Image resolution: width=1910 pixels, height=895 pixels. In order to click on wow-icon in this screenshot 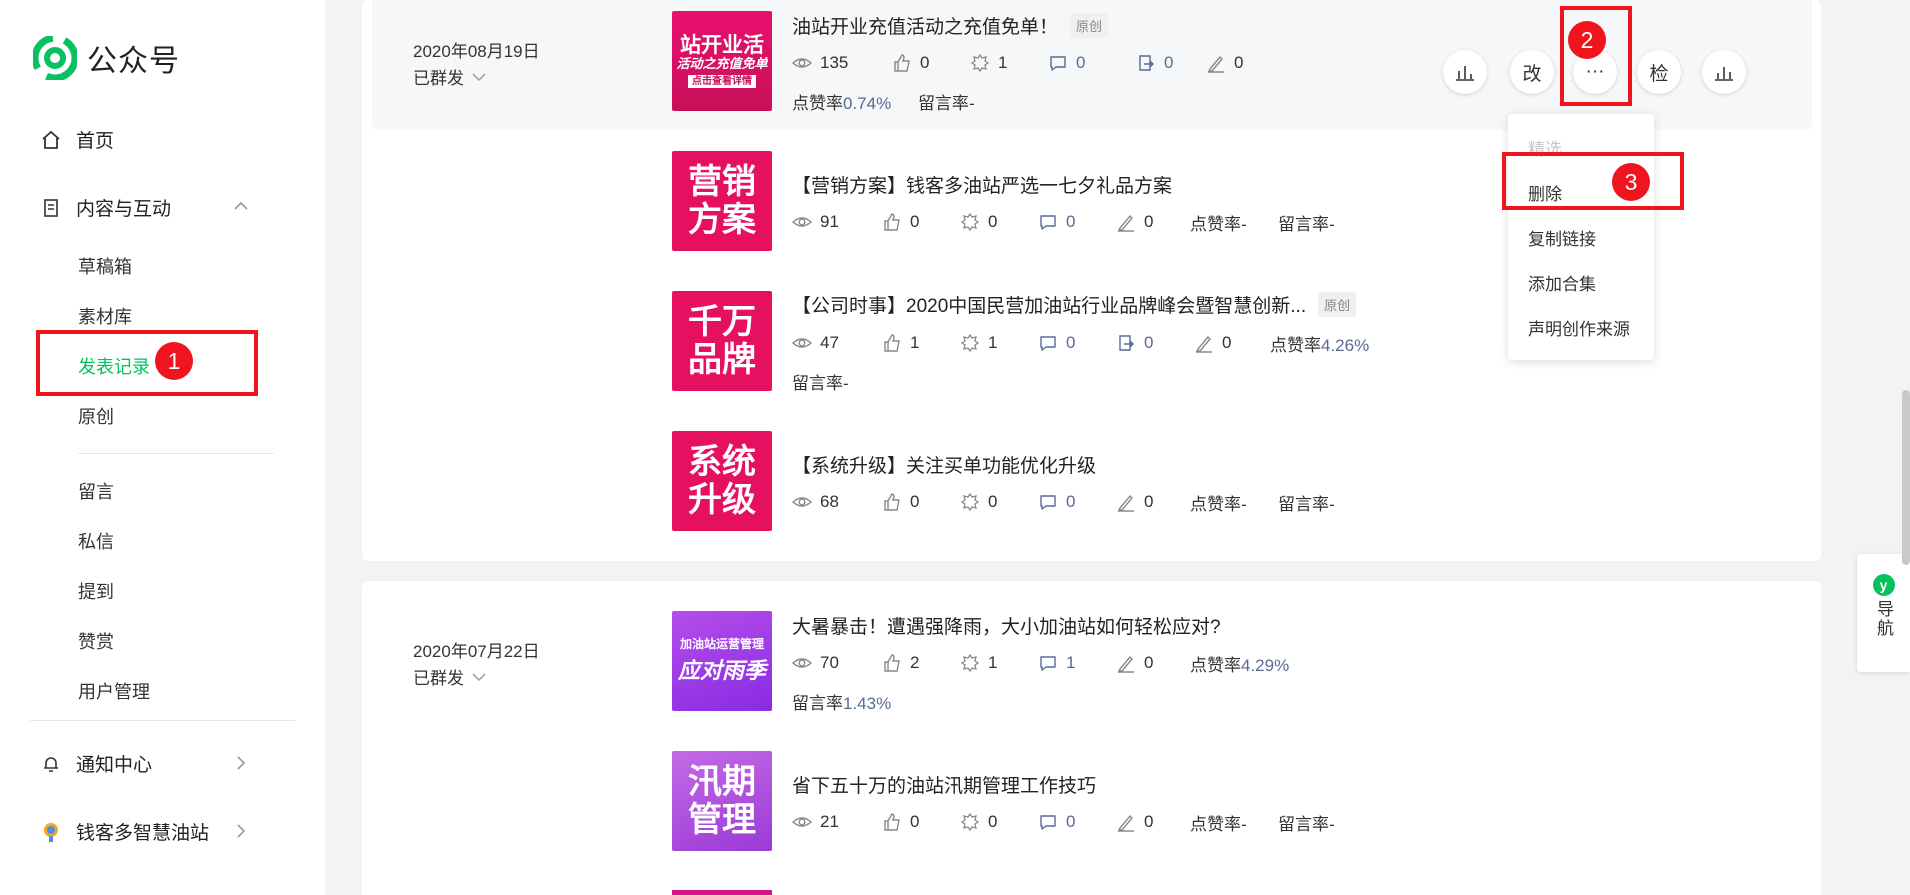, I will do `click(970, 502)`.